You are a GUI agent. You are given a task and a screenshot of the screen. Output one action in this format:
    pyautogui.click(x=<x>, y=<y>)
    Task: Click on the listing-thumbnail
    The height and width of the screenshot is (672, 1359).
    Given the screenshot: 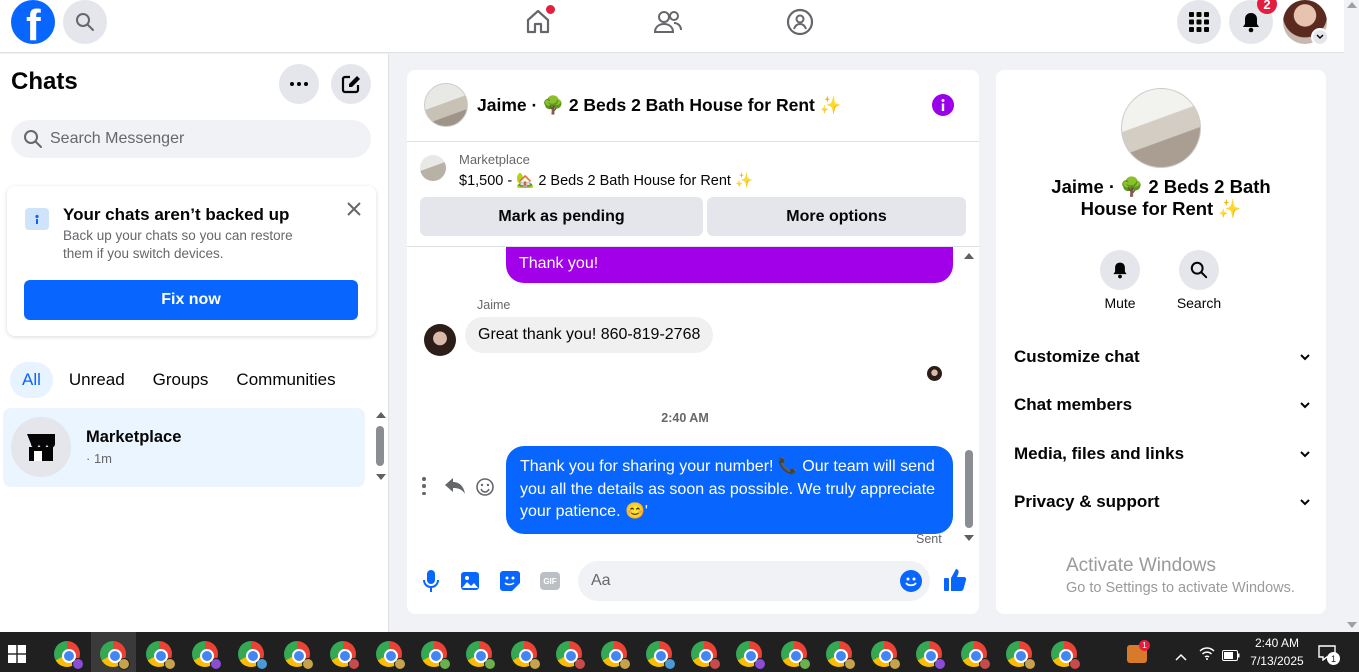 What is the action you would take?
    pyautogui.click(x=433, y=168)
    